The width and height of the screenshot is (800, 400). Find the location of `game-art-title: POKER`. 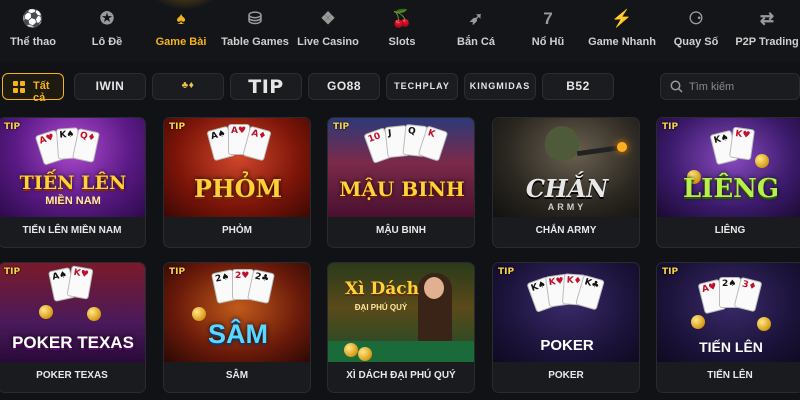

game-art-title: POKER is located at coordinates (567, 345).